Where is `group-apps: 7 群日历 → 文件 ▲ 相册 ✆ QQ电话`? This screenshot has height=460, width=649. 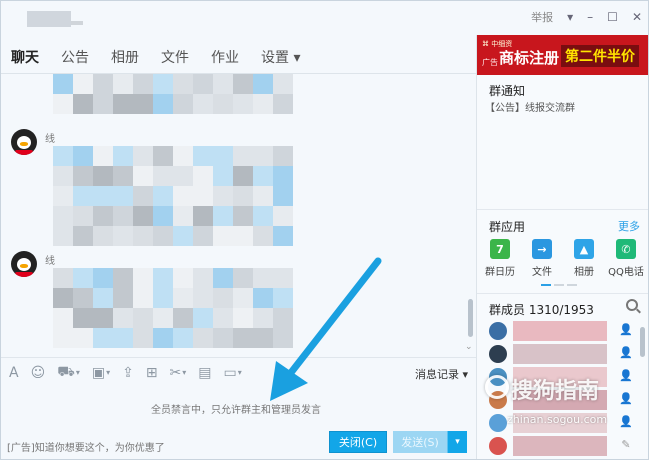
group-apps: 7 群日历 → 文件 ▲ 相册 ✆ QQ电话 is located at coordinates (563, 258).